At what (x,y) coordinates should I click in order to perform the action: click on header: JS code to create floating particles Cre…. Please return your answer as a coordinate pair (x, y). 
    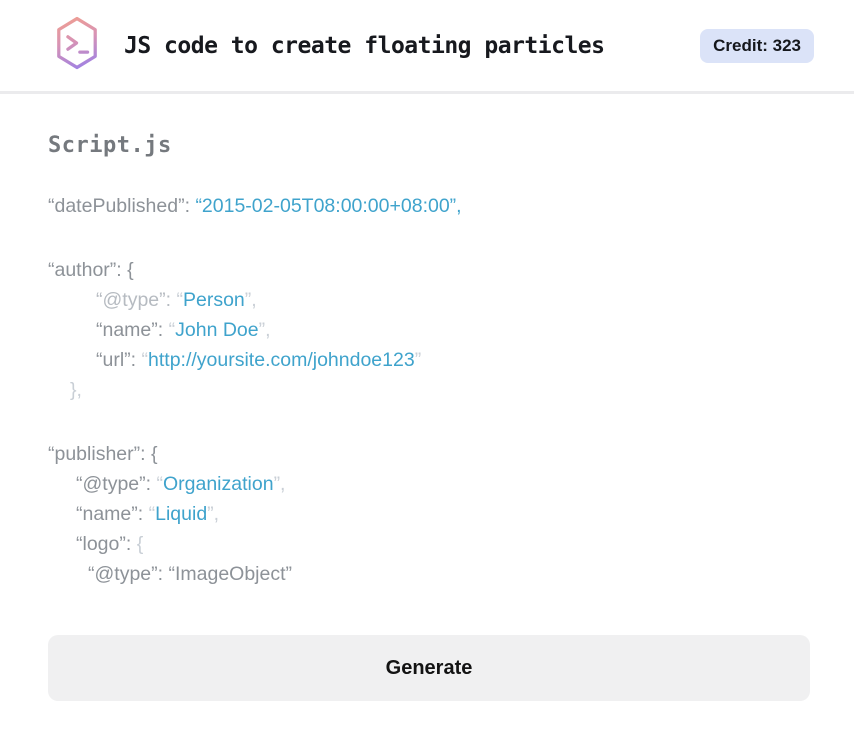
    Looking at the image, I should click on (427, 47).